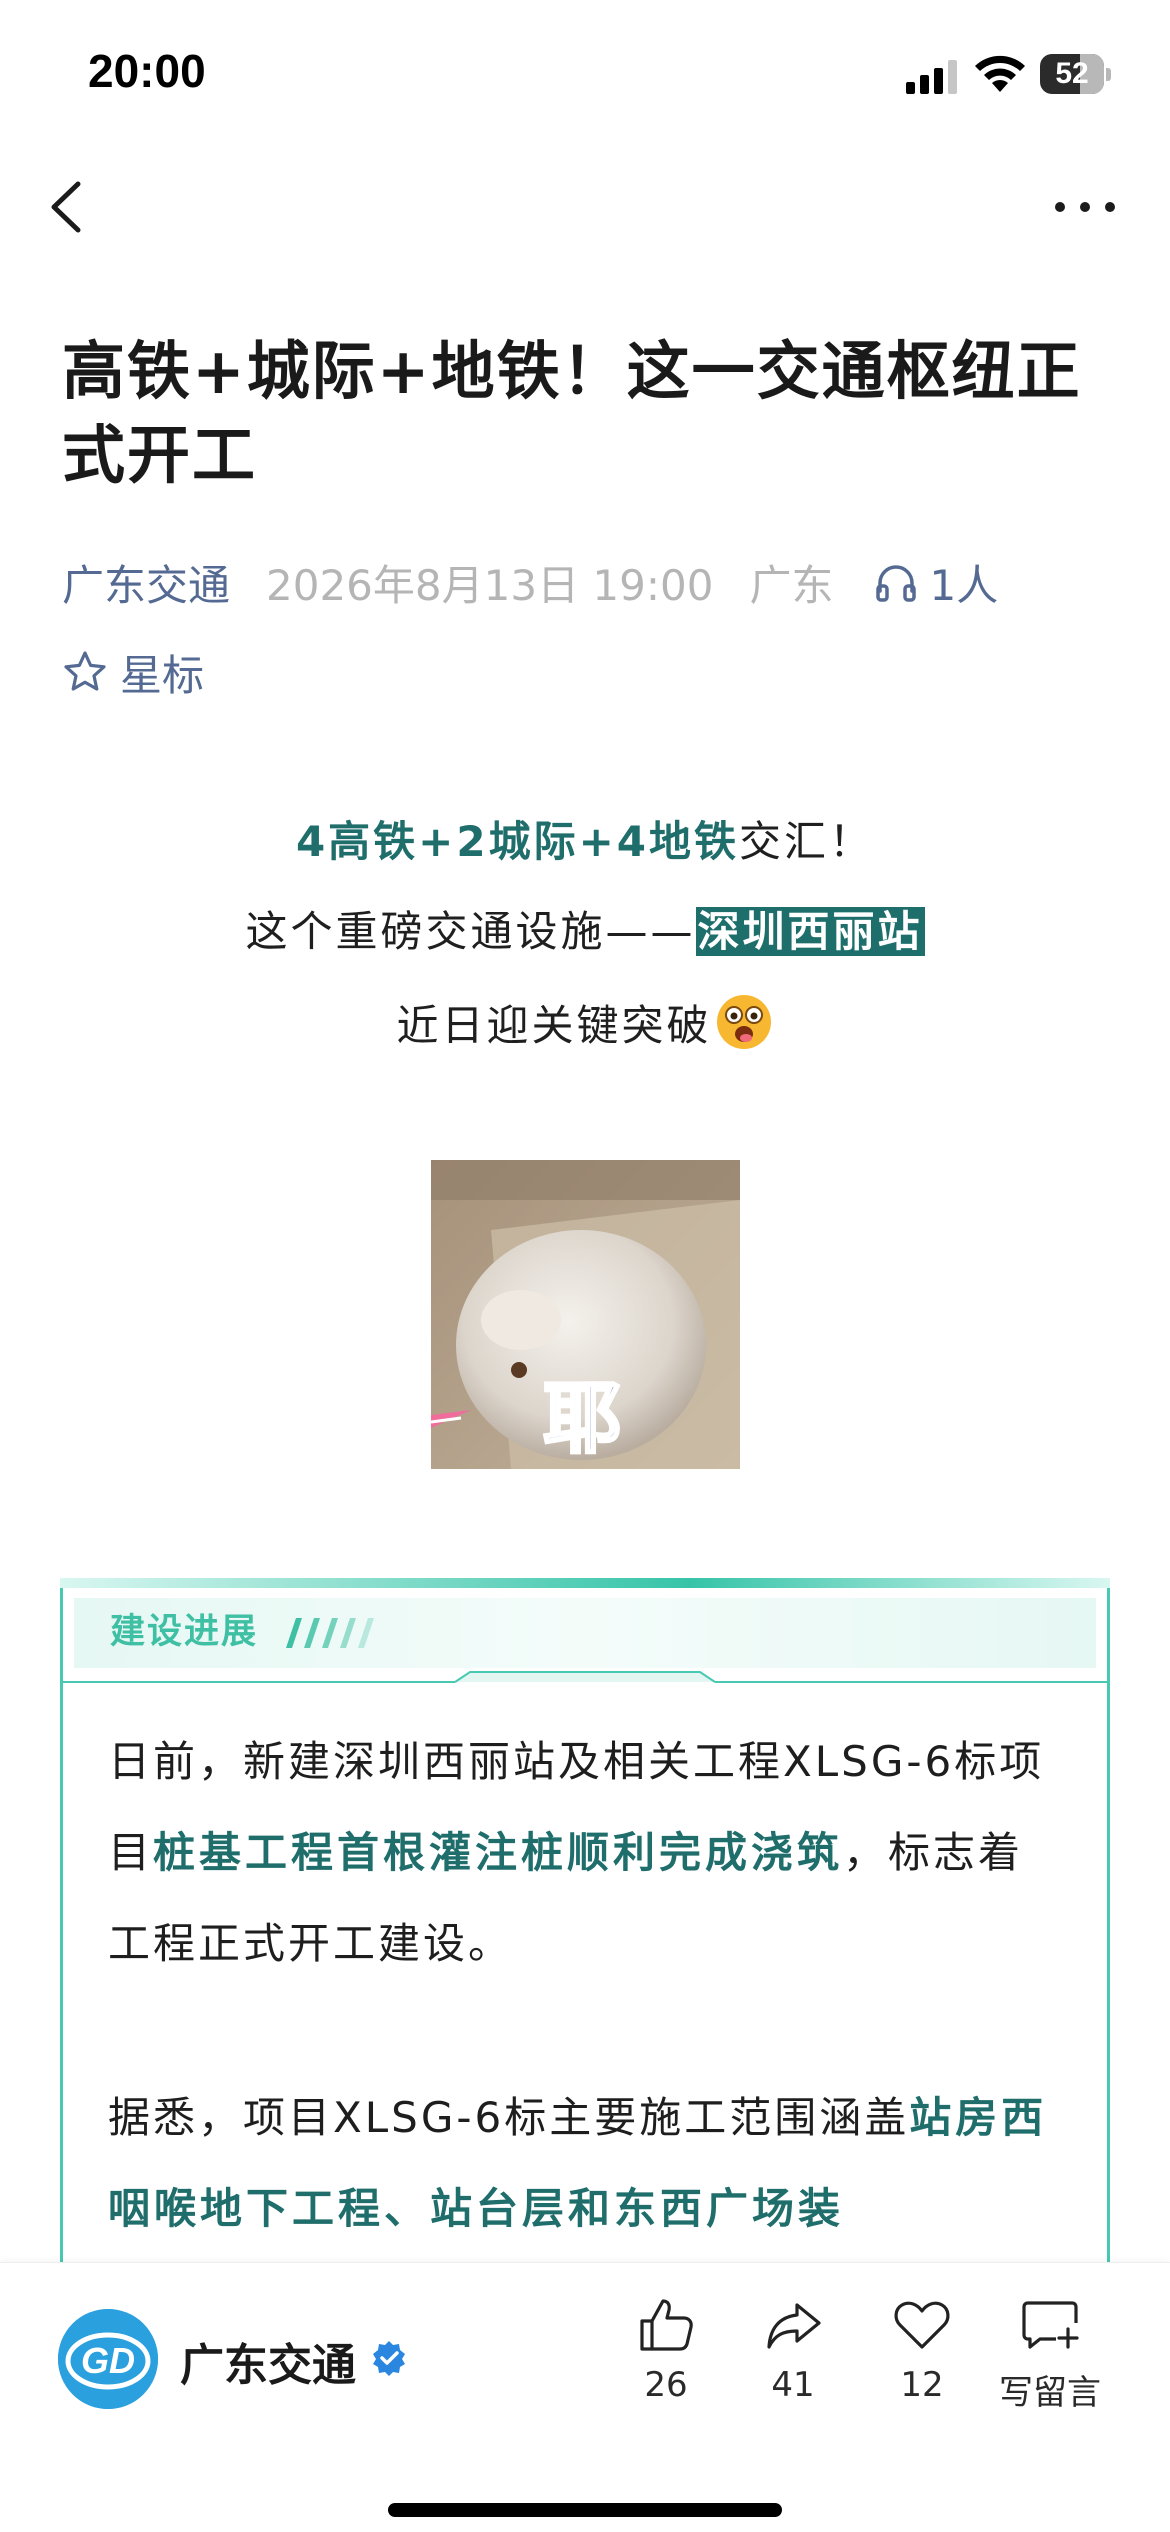 The image size is (1170, 2532). I want to click on back-button, so click(70, 207).